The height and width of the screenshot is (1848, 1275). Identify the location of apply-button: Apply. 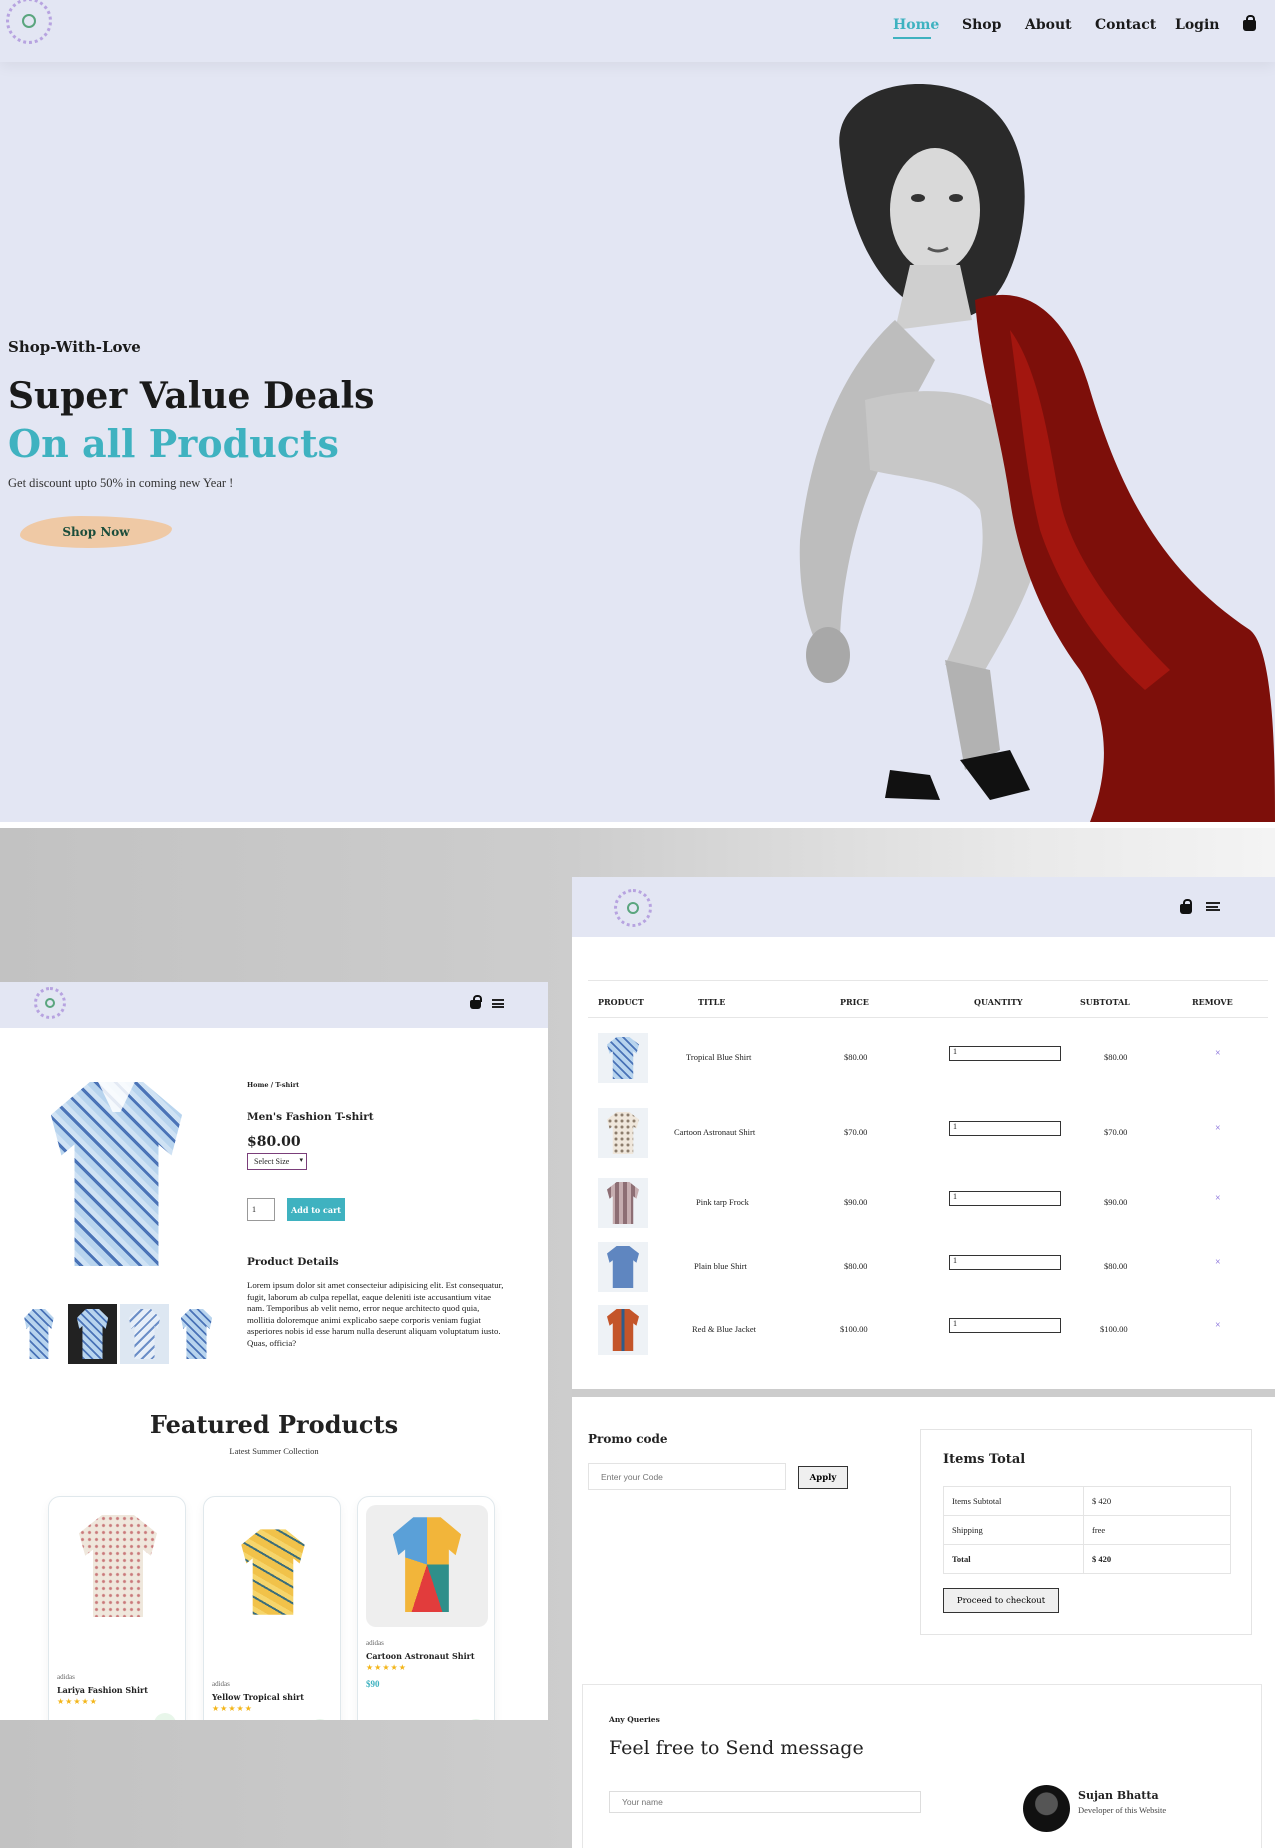
(823, 1477).